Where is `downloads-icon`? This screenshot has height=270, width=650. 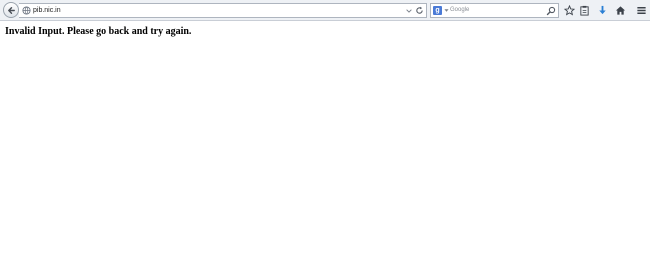 downloads-icon is located at coordinates (602, 9).